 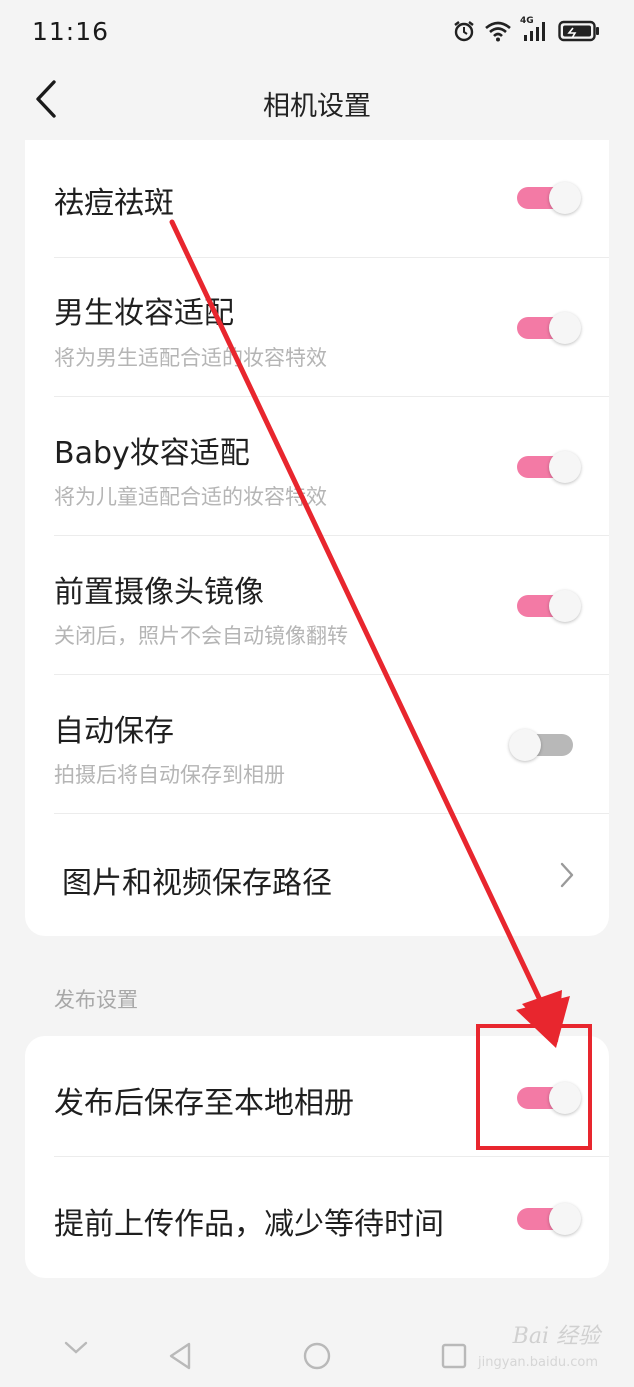 I want to click on setting-row-save-path: 图片和视频保存路径, so click(x=317, y=875).